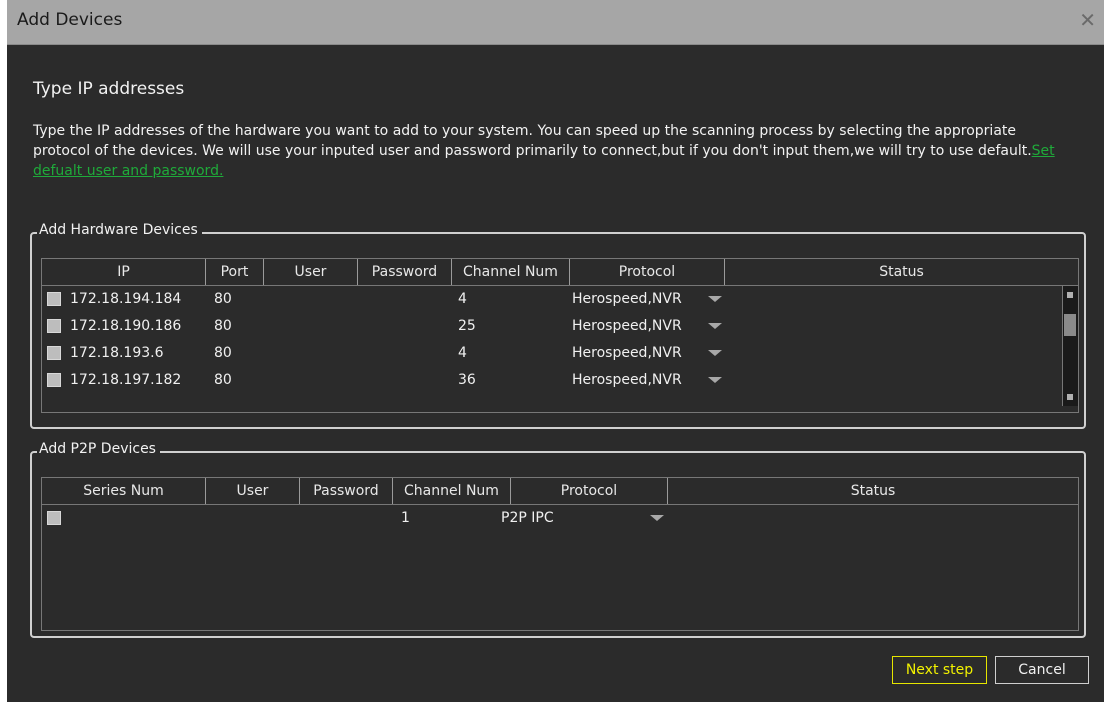 The height and width of the screenshot is (702, 1104). Describe the element at coordinates (98, 449) in the screenshot. I see `p2p-devices-legend: Add P2P Devices` at that location.